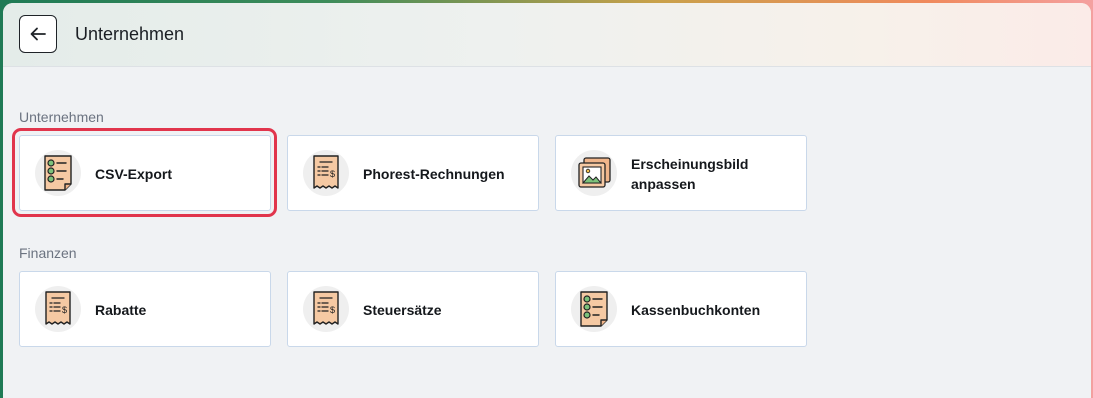 This screenshot has width=1093, height=398. I want to click on card-rabatte: $ Rabatte, so click(145, 309).